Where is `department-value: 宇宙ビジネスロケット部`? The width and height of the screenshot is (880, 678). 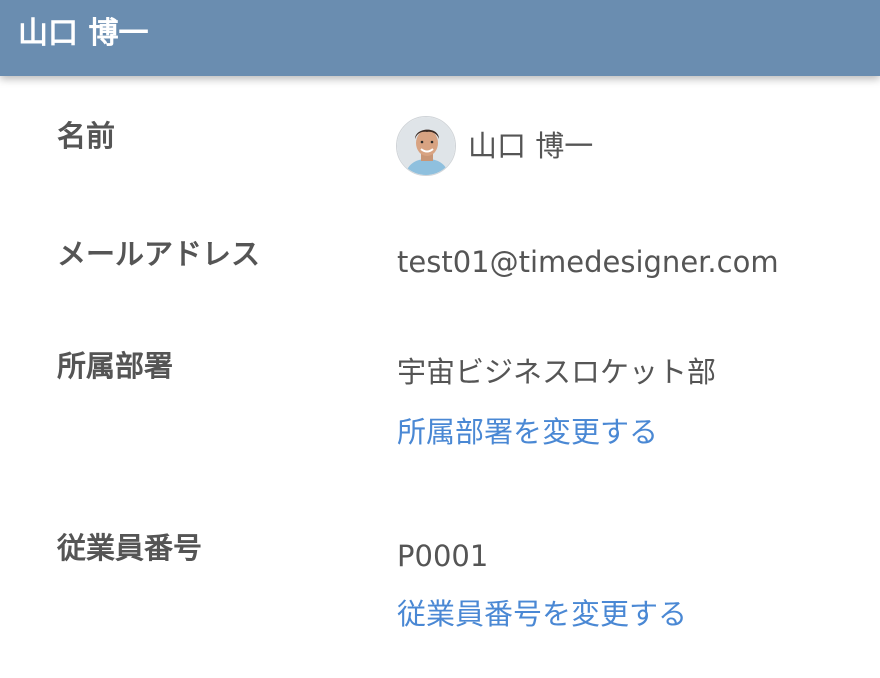
department-value: 宇宙ビジネスロケット部 is located at coordinates (557, 372).